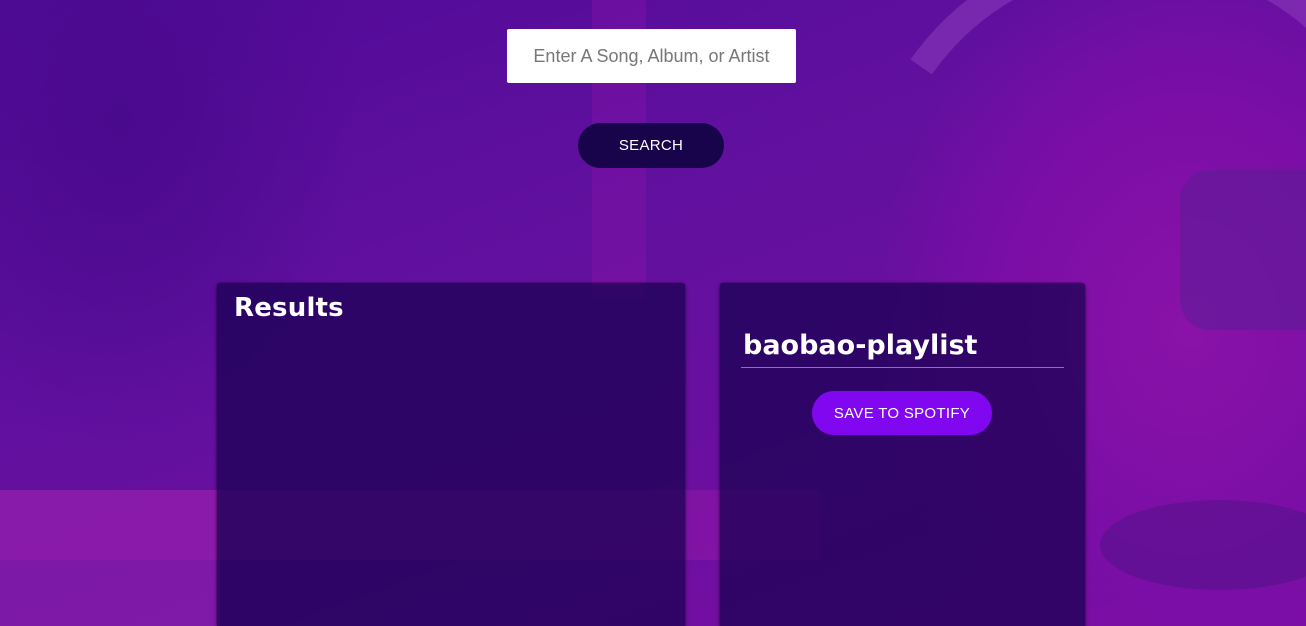 The height and width of the screenshot is (626, 1306). I want to click on save-to-spotify-button: SAVE TO SPOTIFY, so click(902, 413).